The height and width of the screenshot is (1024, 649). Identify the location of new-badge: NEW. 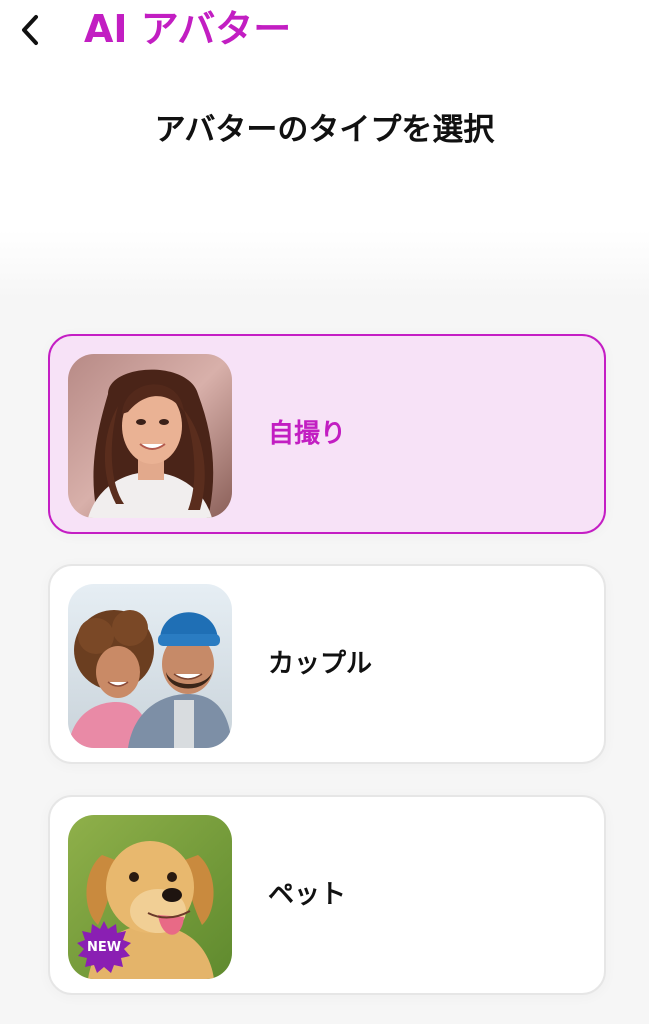
(104, 947).